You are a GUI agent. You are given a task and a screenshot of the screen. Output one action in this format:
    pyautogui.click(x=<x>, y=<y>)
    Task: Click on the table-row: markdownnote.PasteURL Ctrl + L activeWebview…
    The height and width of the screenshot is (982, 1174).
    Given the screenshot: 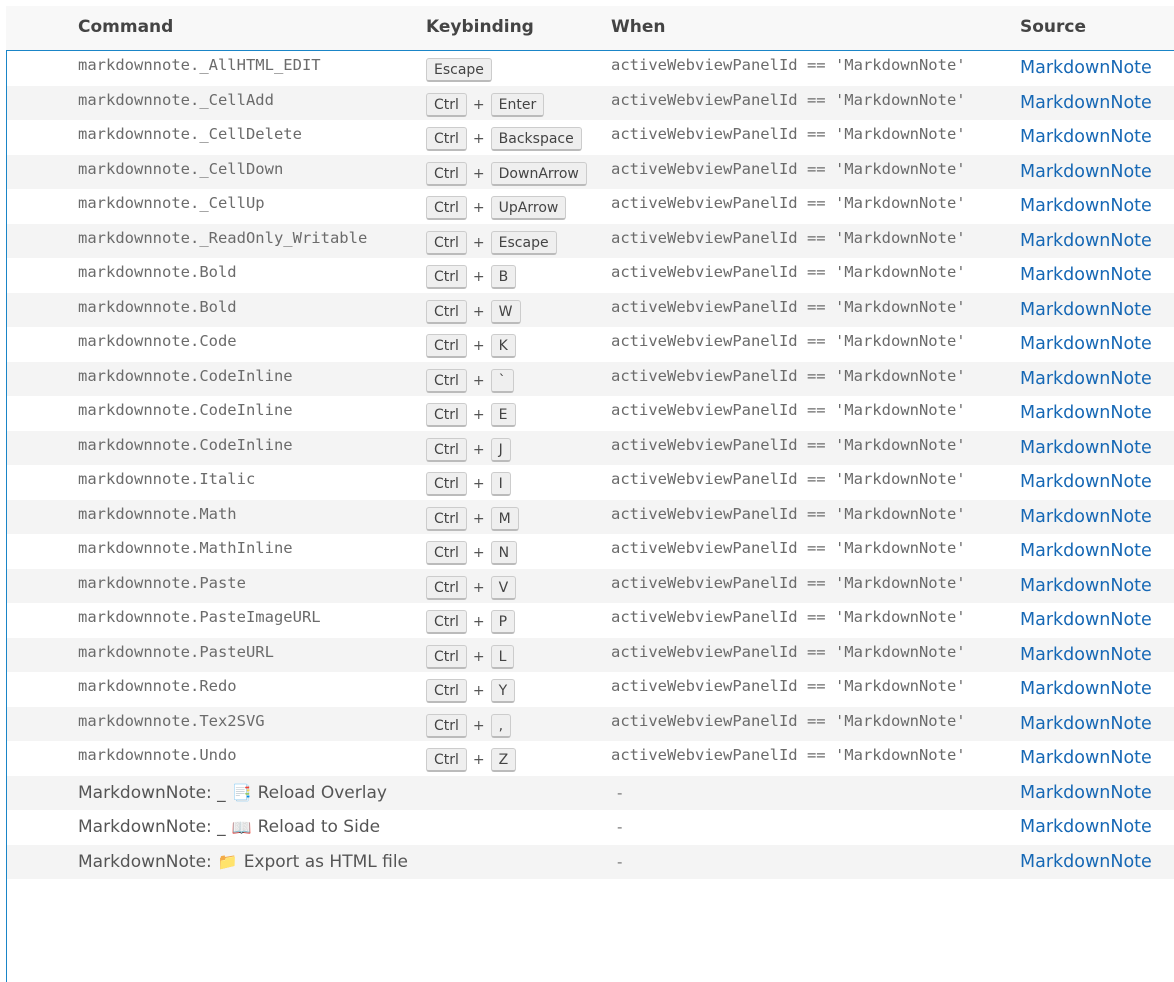 What is the action you would take?
    pyautogui.click(x=590, y=655)
    